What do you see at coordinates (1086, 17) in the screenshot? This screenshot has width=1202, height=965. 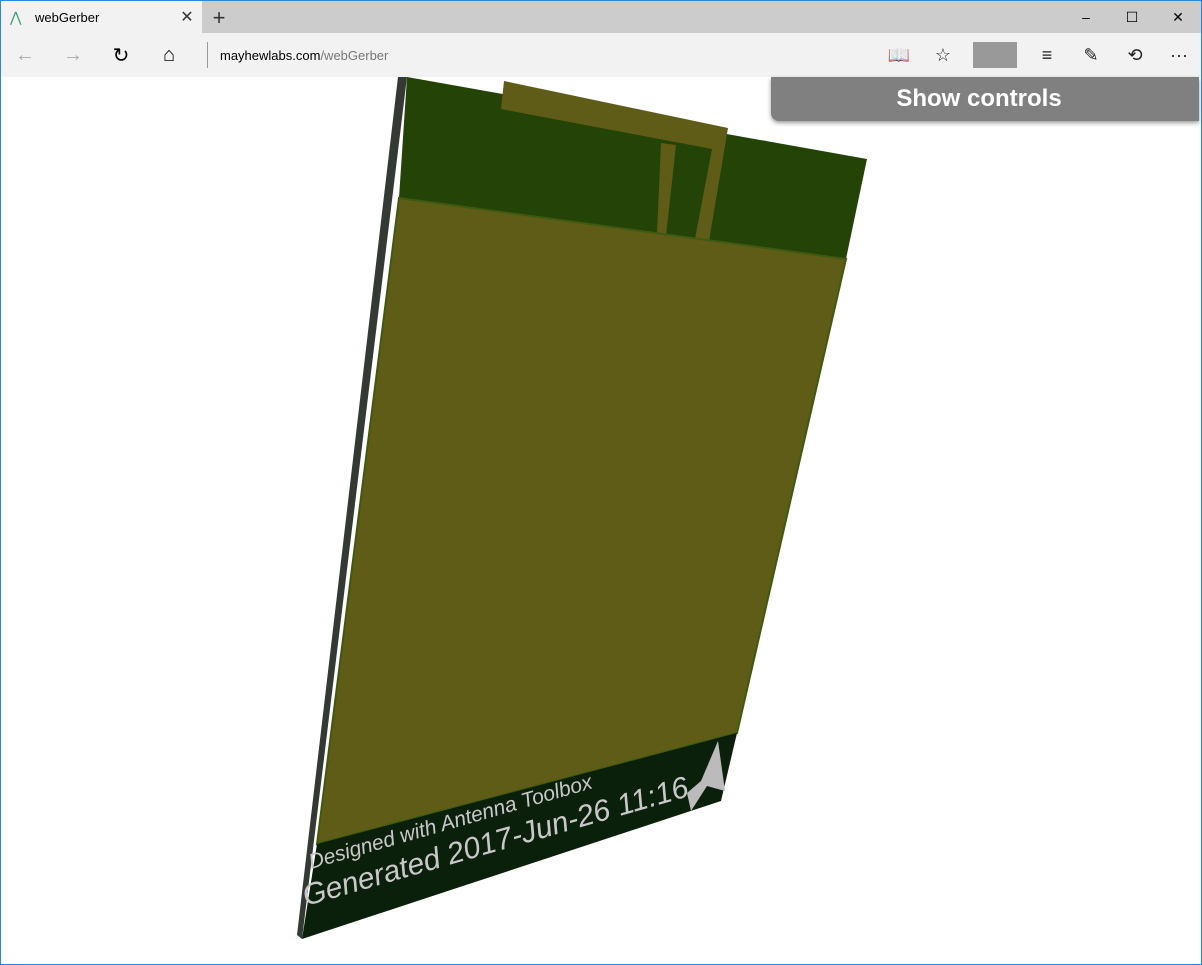 I see `minimize-button: –` at bounding box center [1086, 17].